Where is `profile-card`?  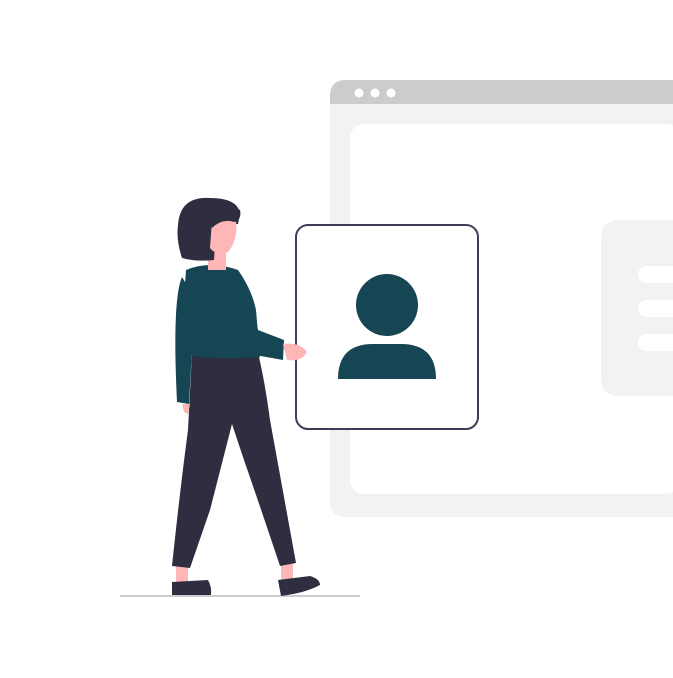
profile-card is located at coordinates (387, 327).